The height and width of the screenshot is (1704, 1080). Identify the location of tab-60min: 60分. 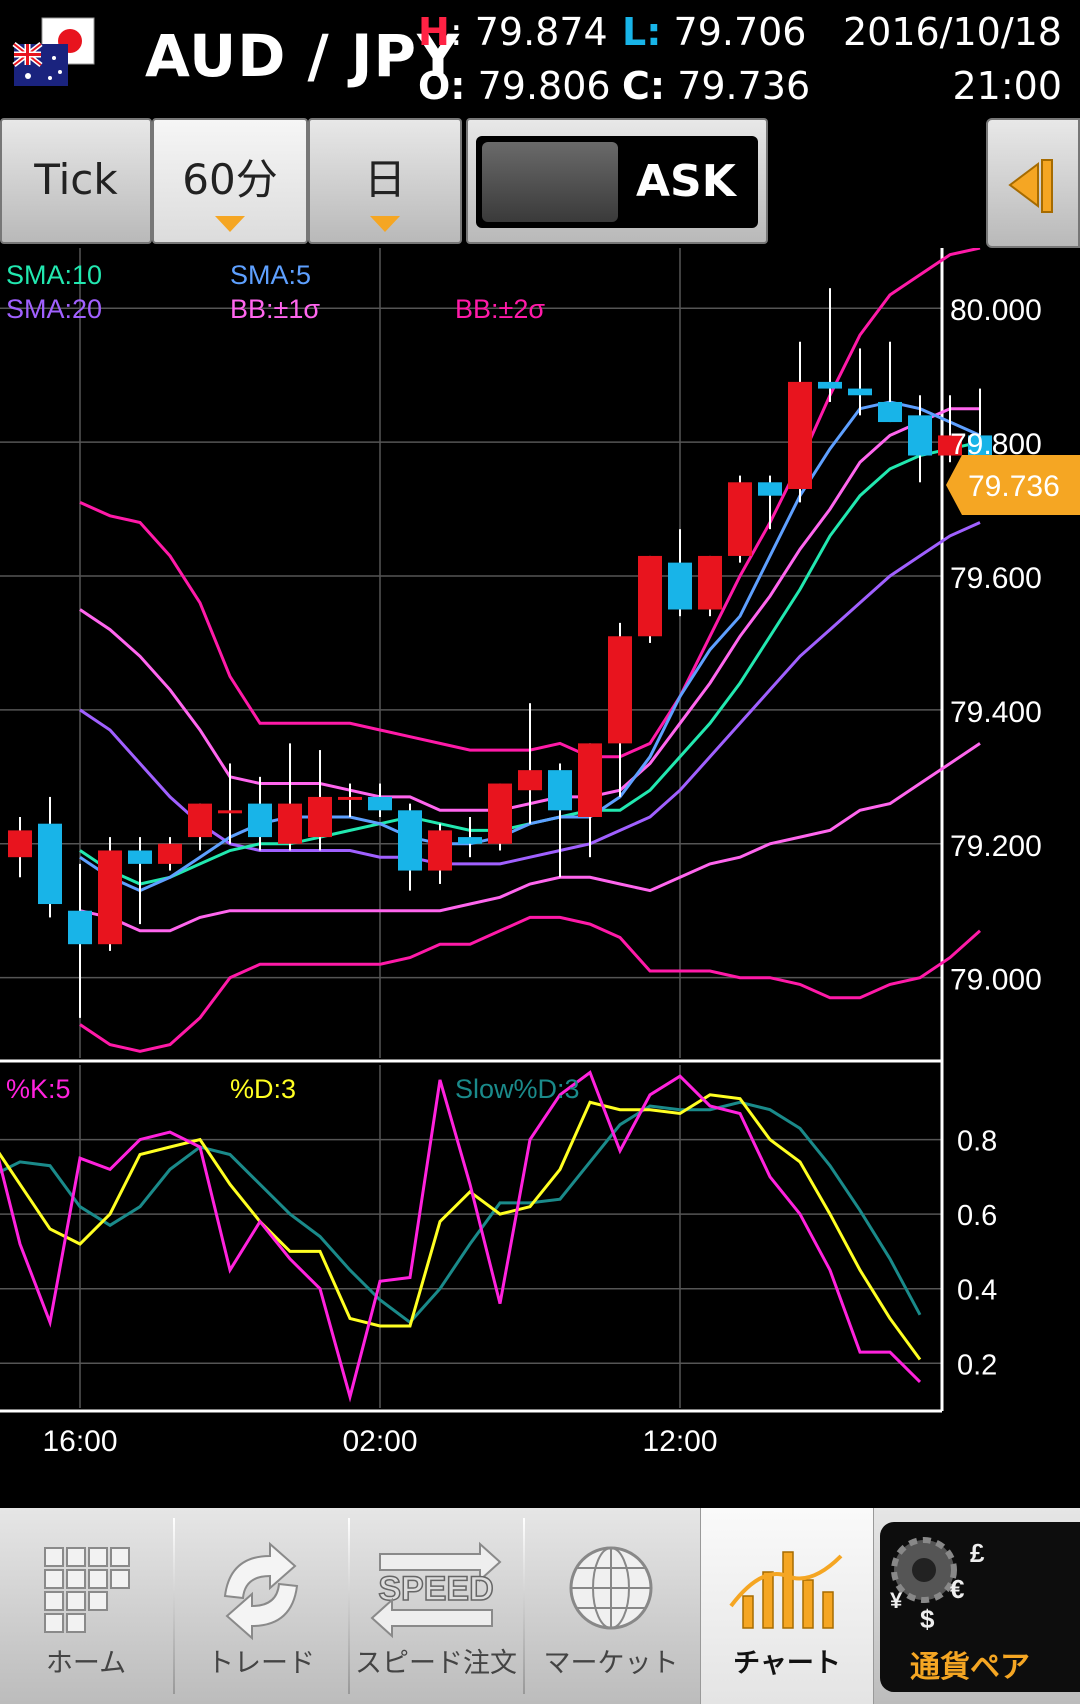
(230, 181).